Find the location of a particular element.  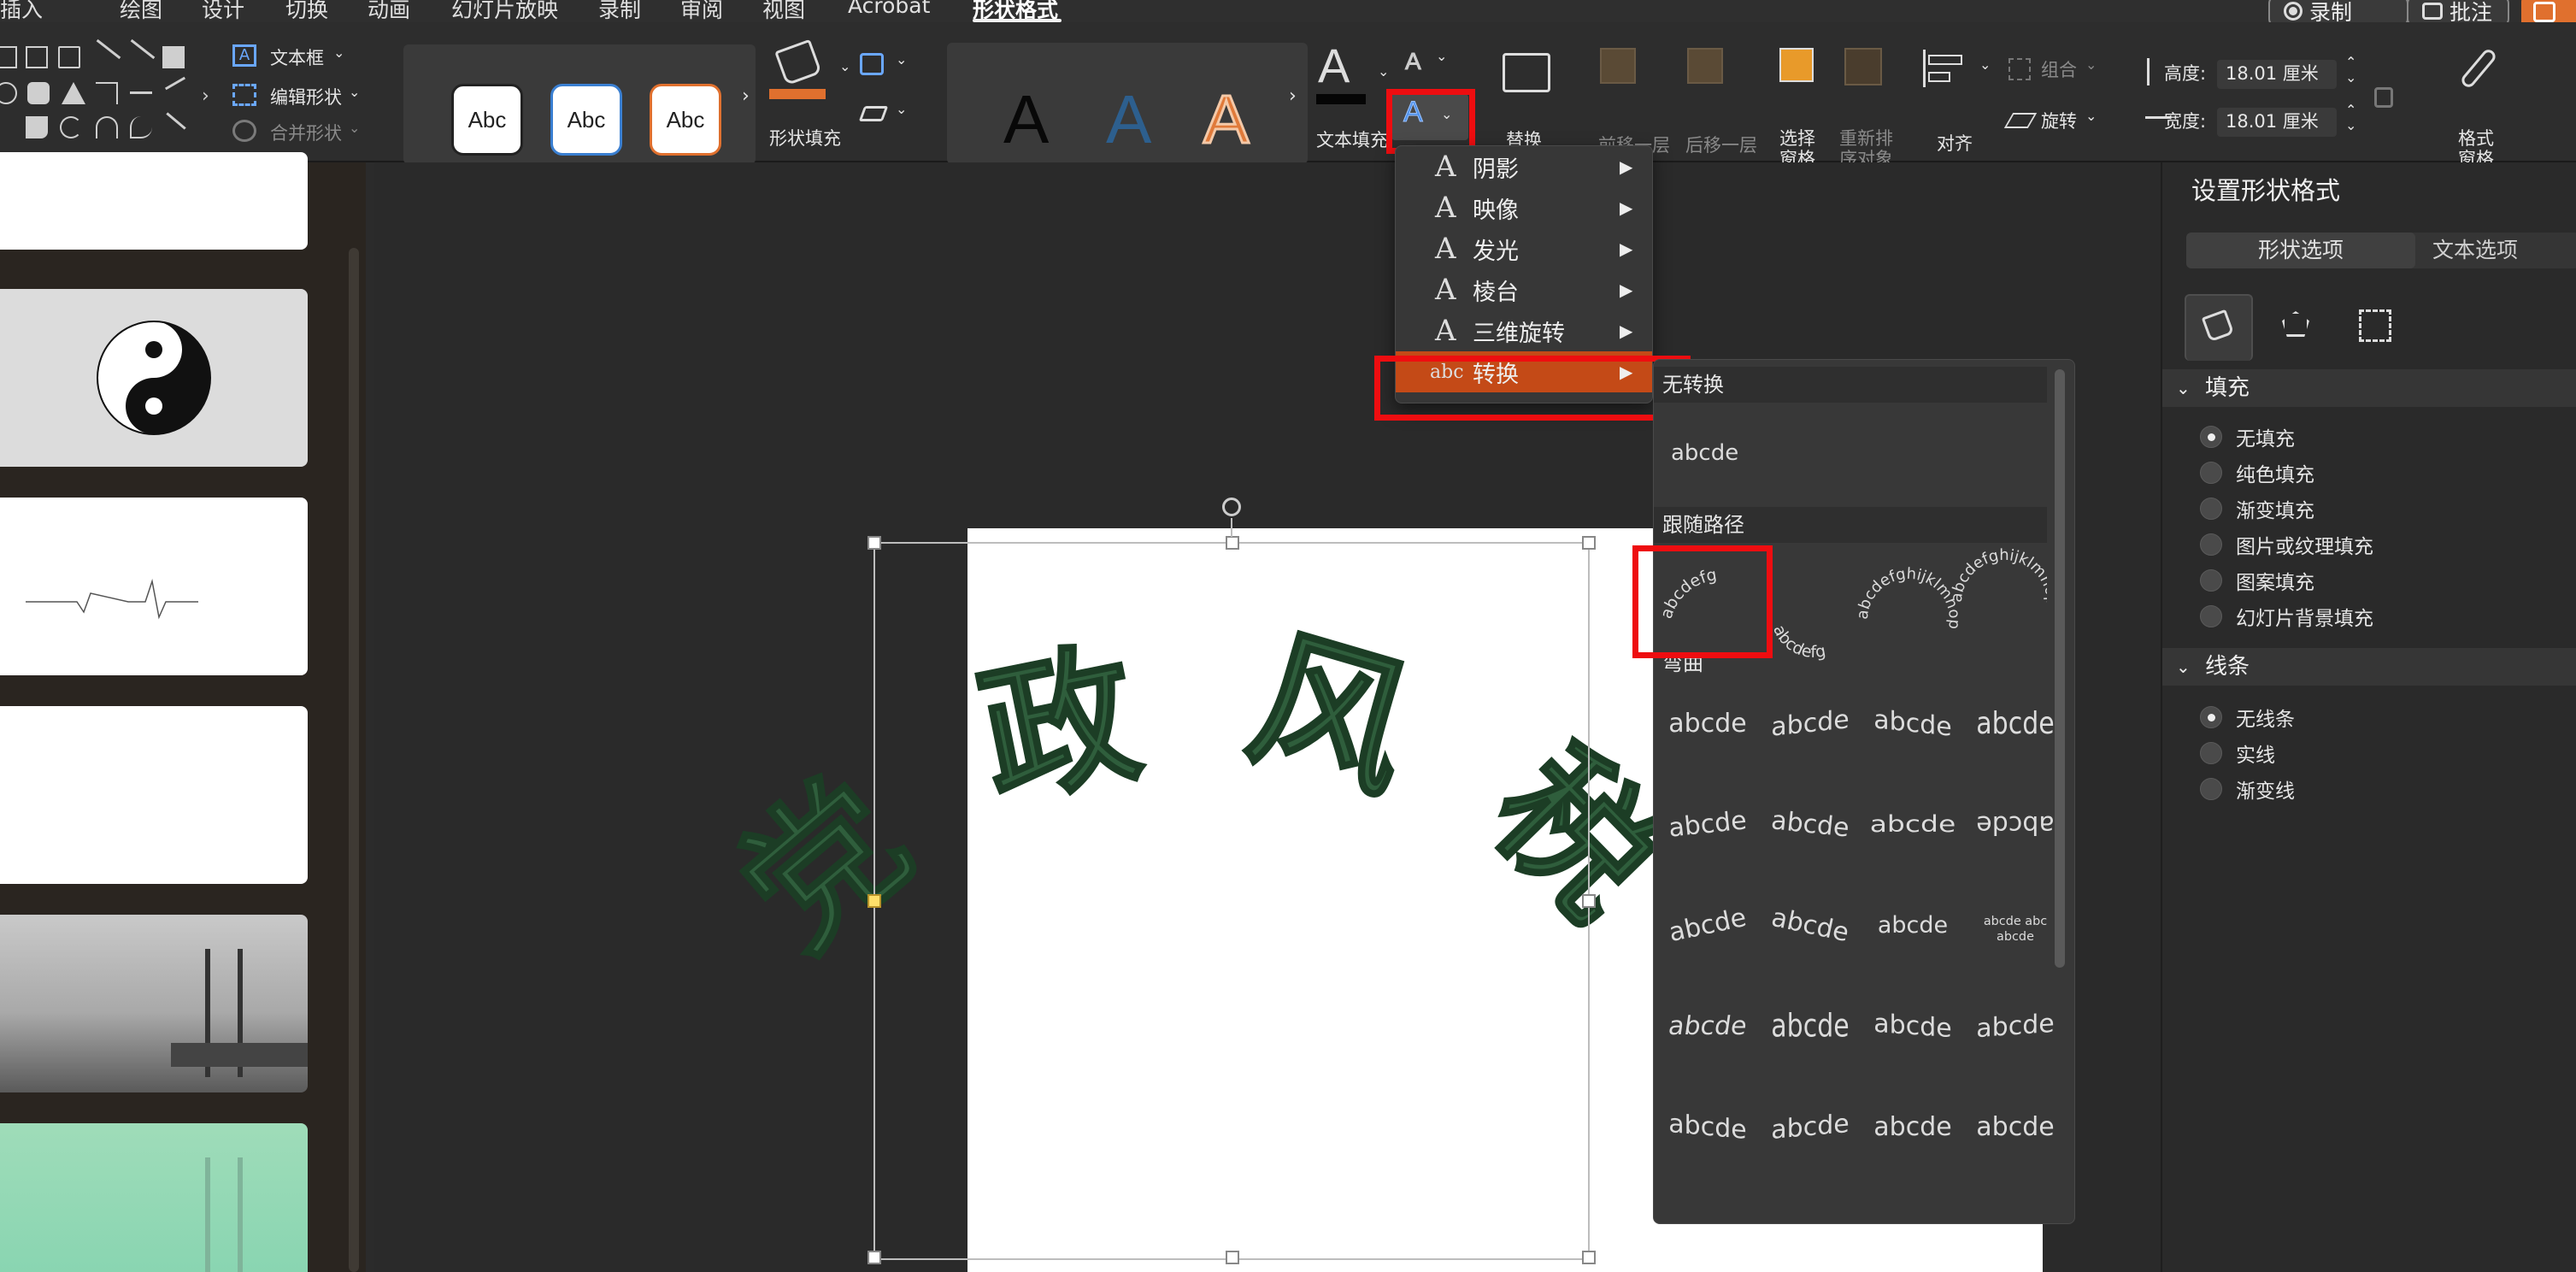

follow-path-circle: abcdefghijklmnop is located at coordinates (1908, 597).